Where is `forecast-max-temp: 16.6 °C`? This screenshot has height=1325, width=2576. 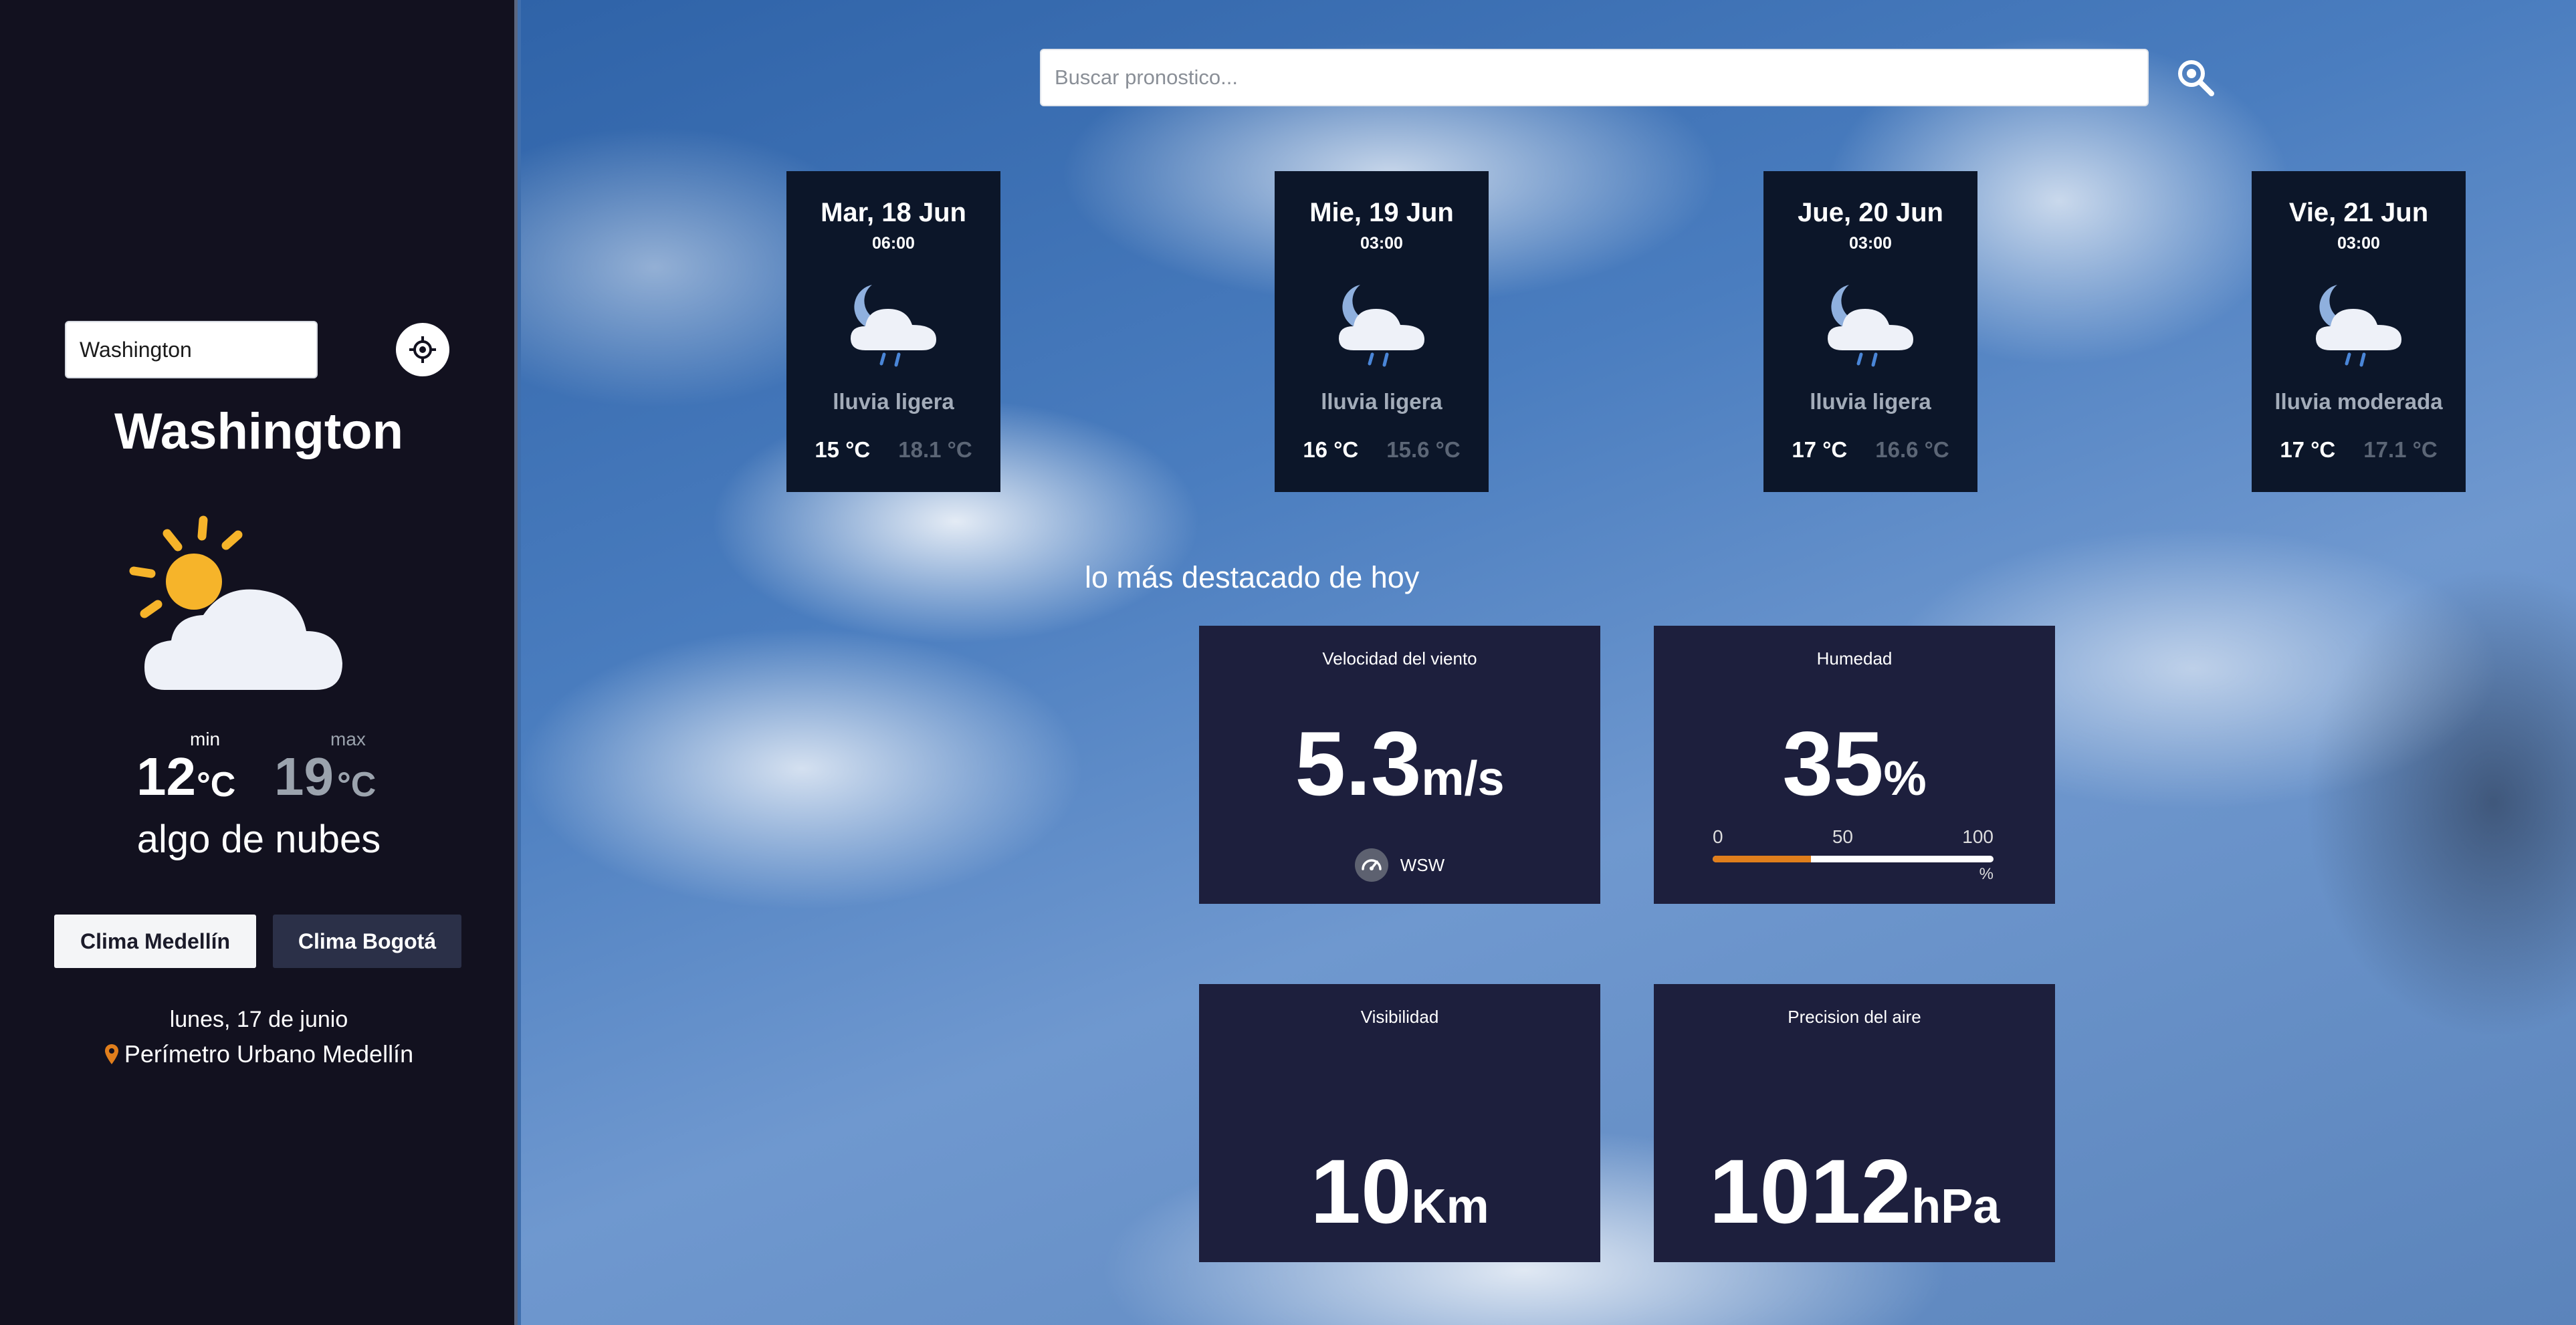 forecast-max-temp: 16.6 °C is located at coordinates (1912, 449).